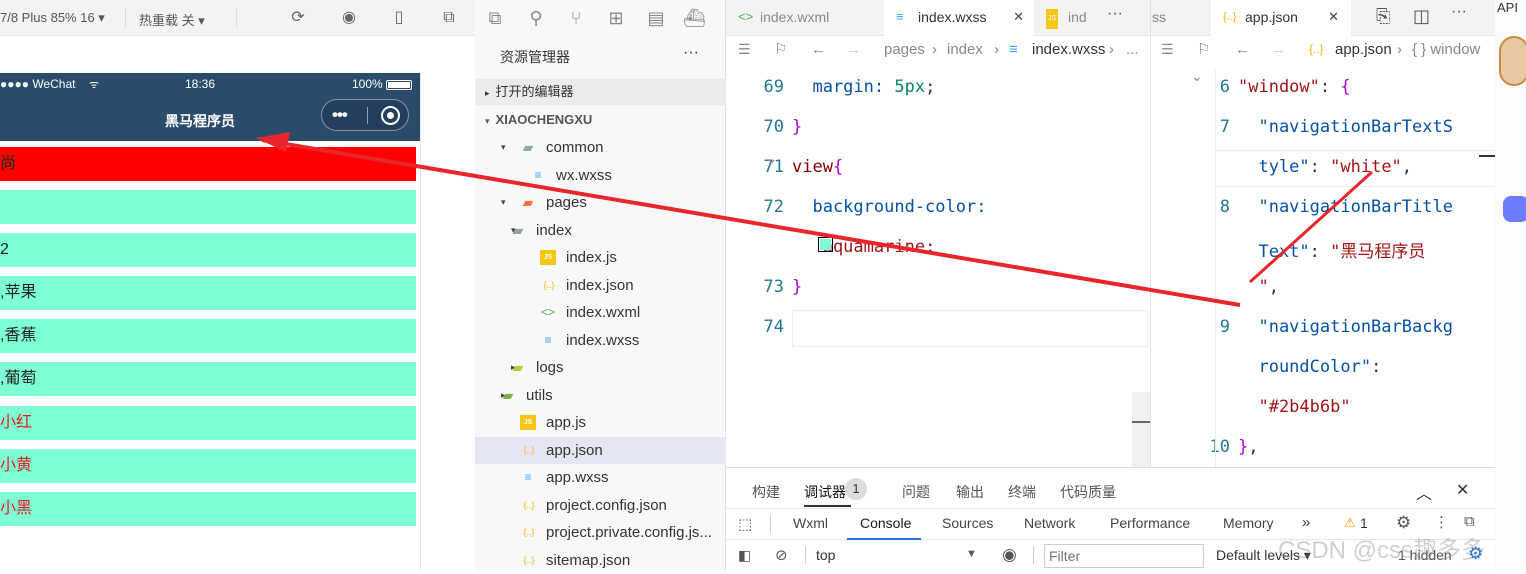  I want to click on more-tabs-icon: », so click(1306, 522).